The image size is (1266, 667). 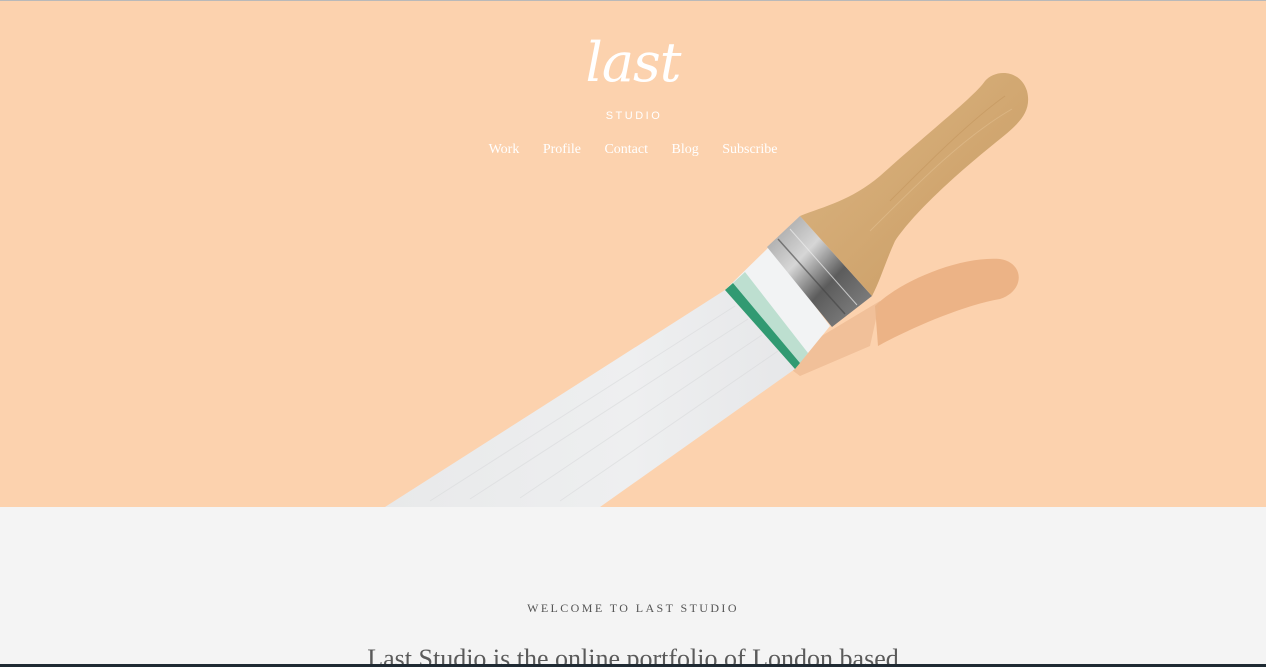 I want to click on brush-shadow, so click(x=947, y=302).